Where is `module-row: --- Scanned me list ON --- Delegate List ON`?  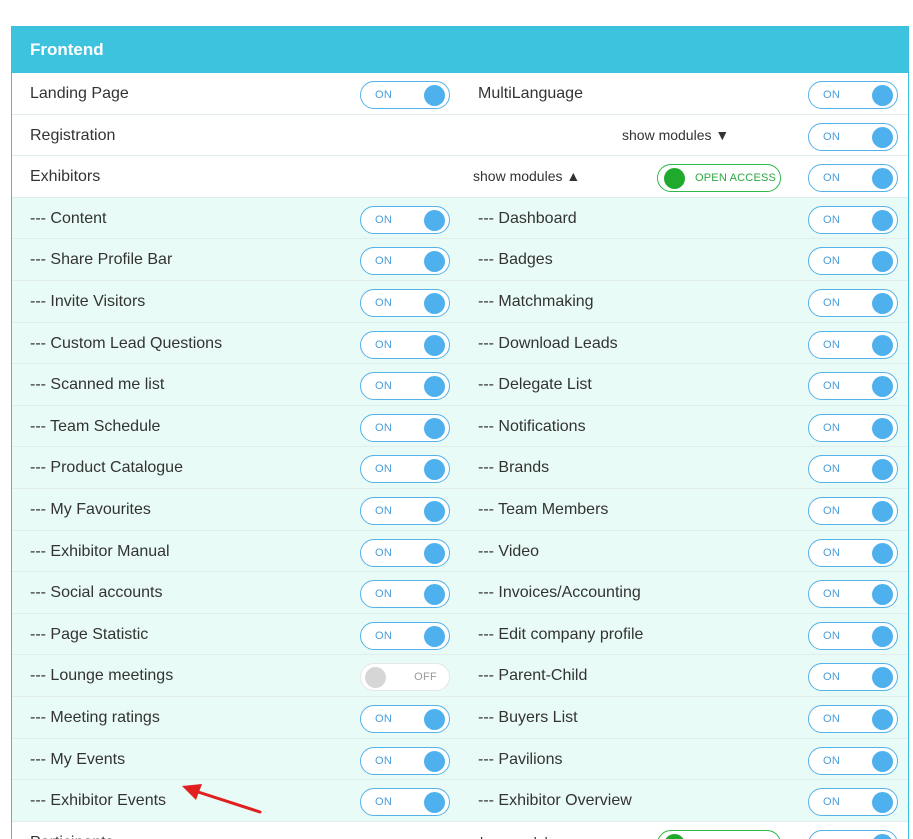
module-row: --- Scanned me list ON --- Delegate List ON is located at coordinates (460, 385).